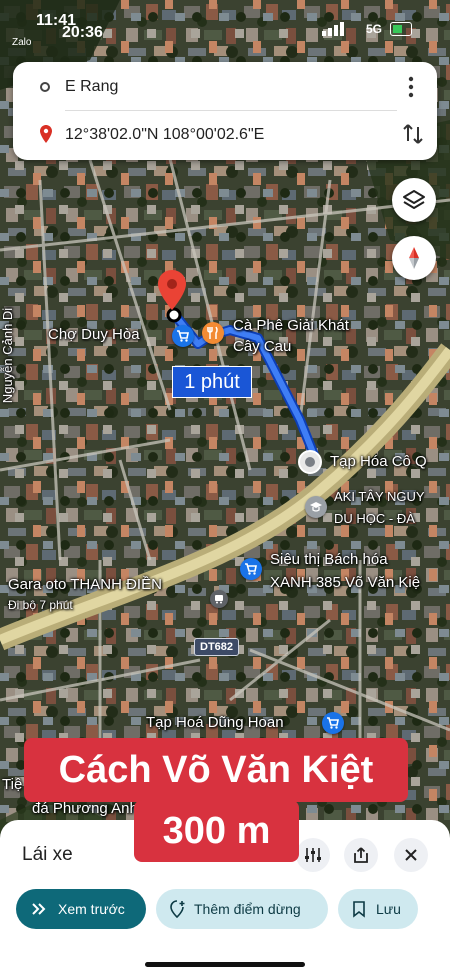 The height and width of the screenshot is (978, 450). I want to click on share-button, so click(361, 855).